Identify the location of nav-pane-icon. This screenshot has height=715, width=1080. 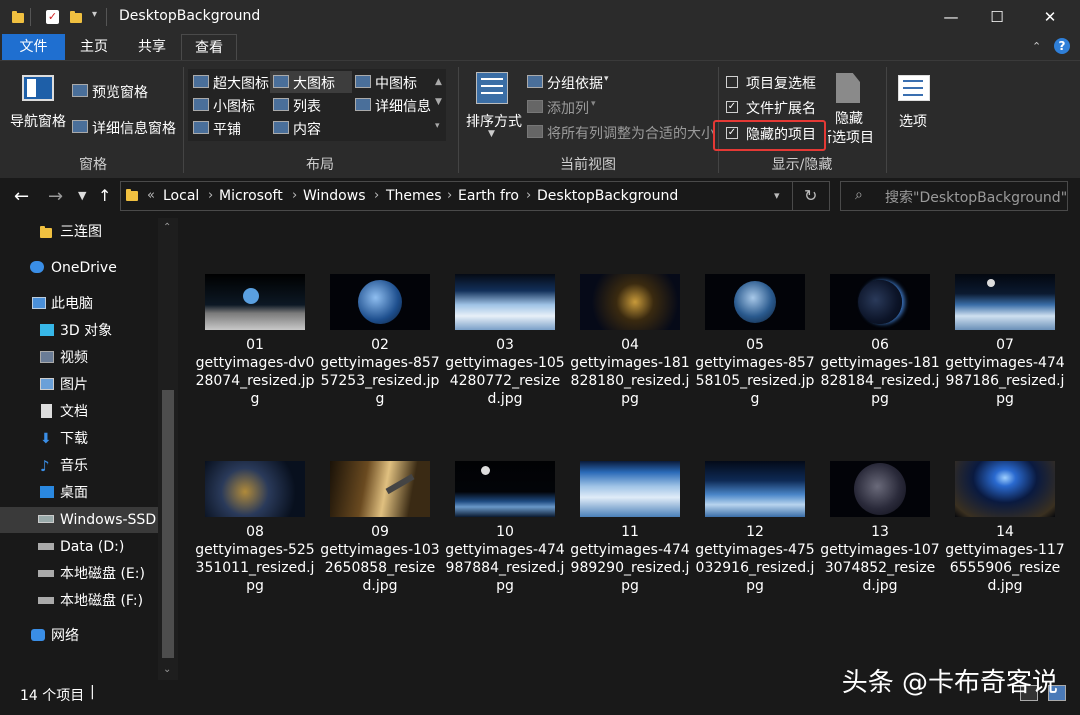
(38, 88).